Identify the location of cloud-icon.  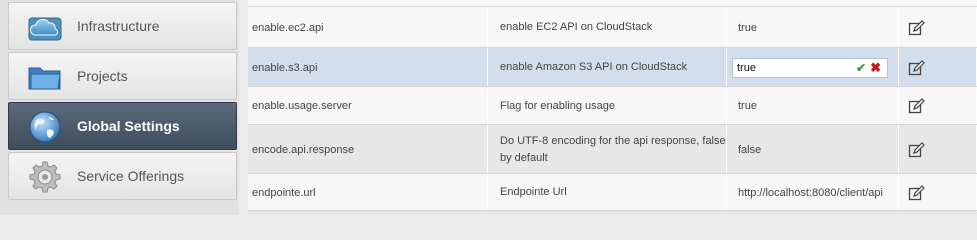
(45, 27).